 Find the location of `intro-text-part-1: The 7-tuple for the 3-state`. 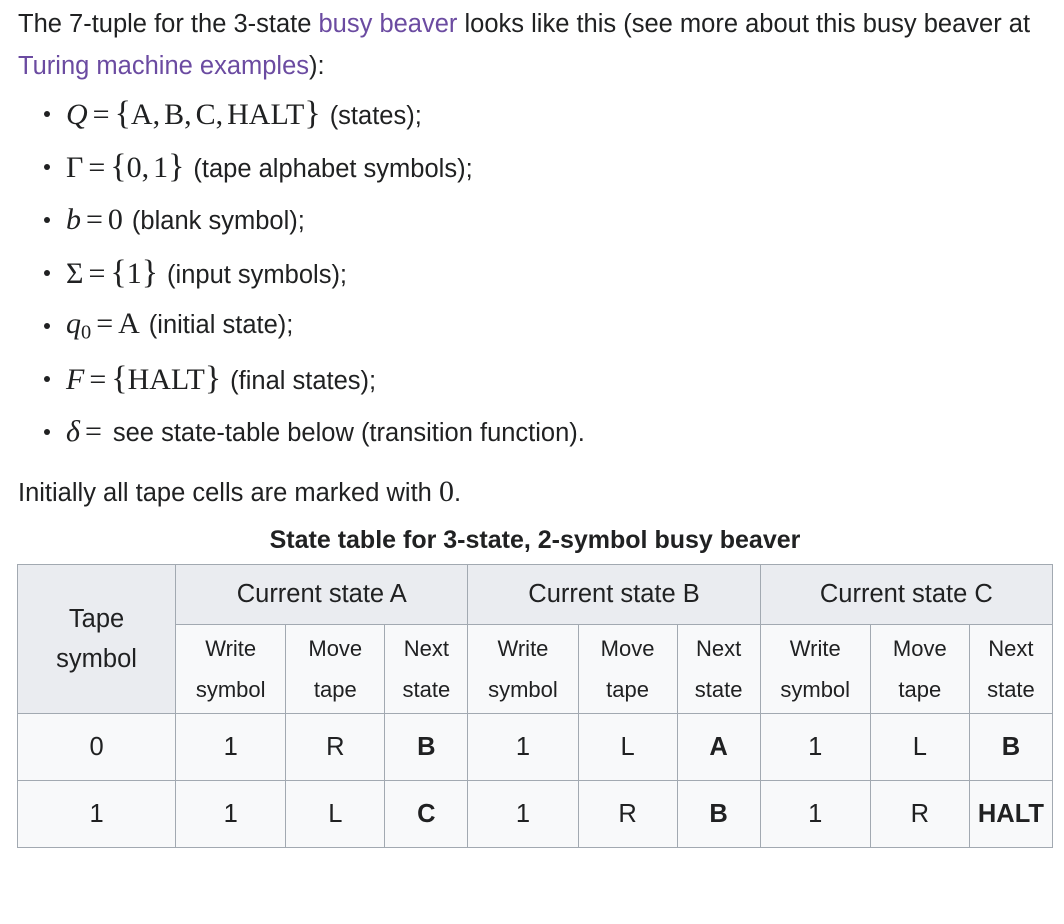

intro-text-part-1: The 7-tuple for the 3-state is located at coordinates (168, 24).